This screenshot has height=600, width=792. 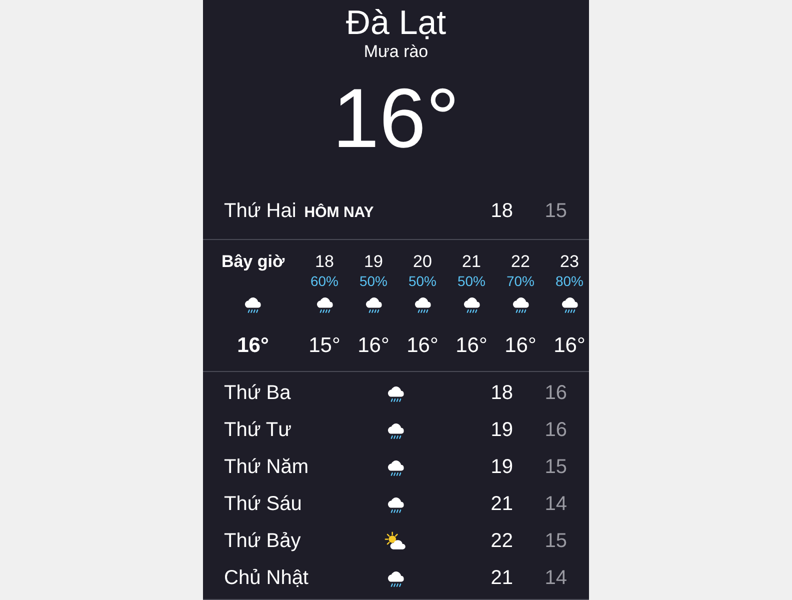 I want to click on rain-chance: 70%, so click(x=520, y=281).